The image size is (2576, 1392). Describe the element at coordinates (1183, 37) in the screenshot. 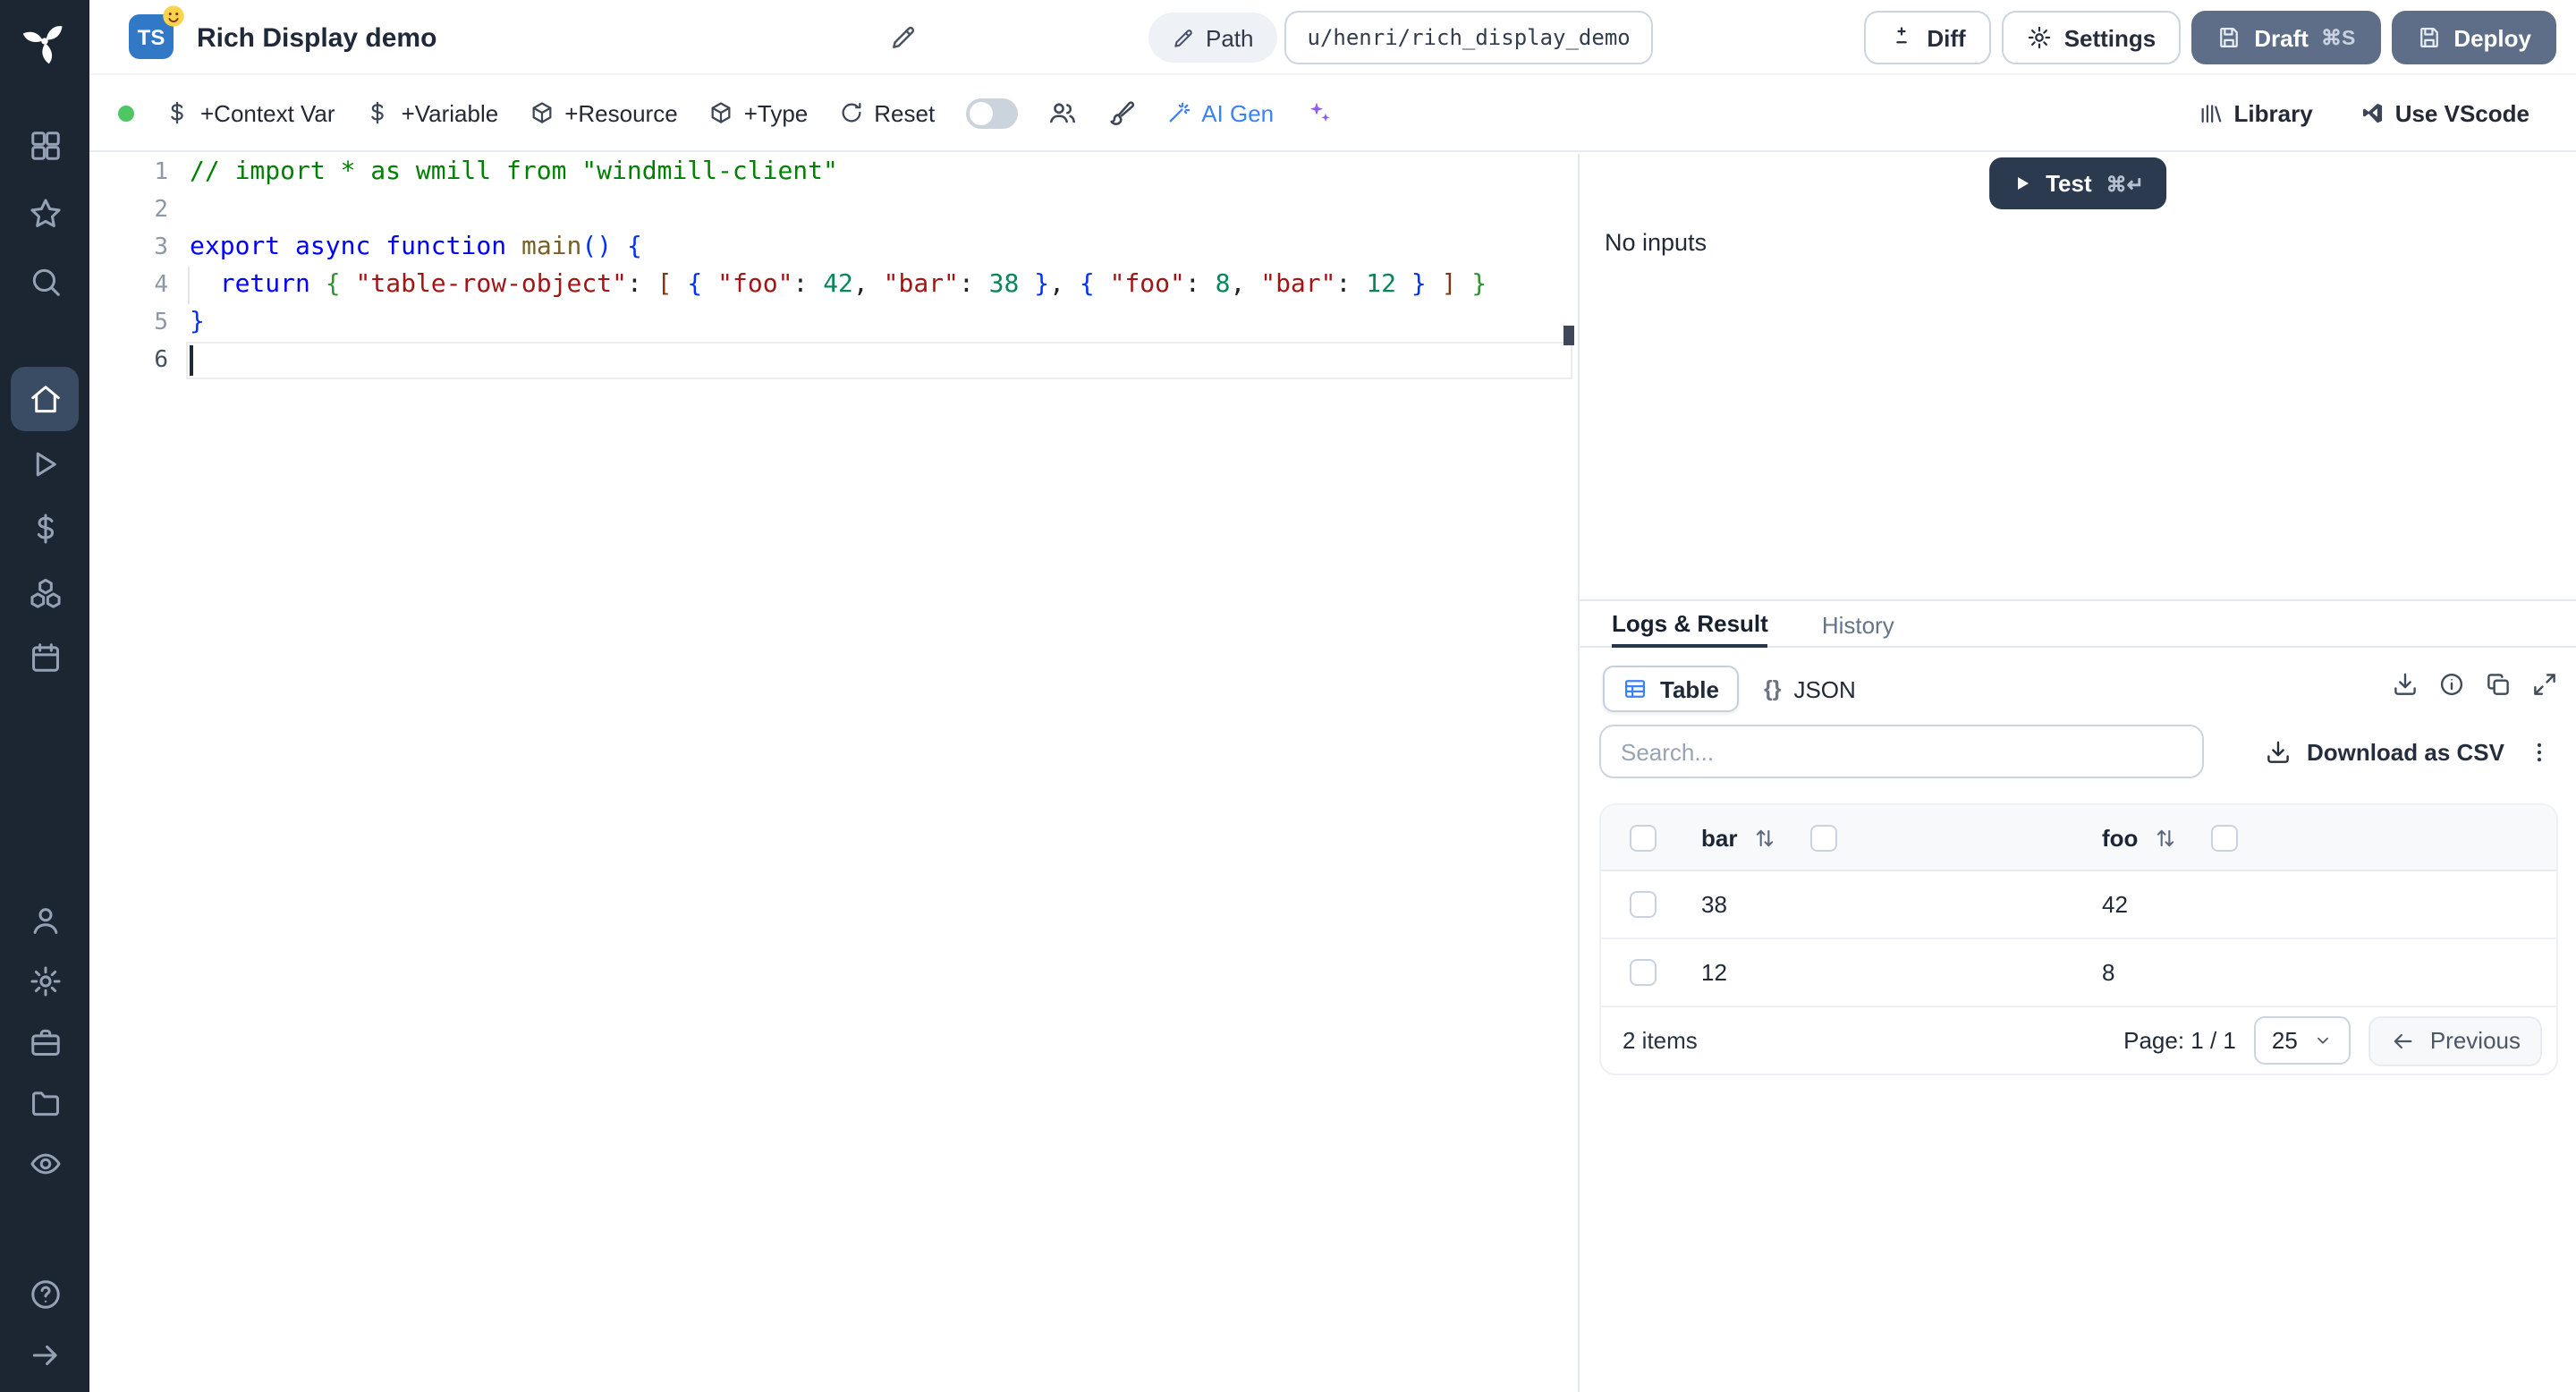

I see `pencil-icon` at that location.